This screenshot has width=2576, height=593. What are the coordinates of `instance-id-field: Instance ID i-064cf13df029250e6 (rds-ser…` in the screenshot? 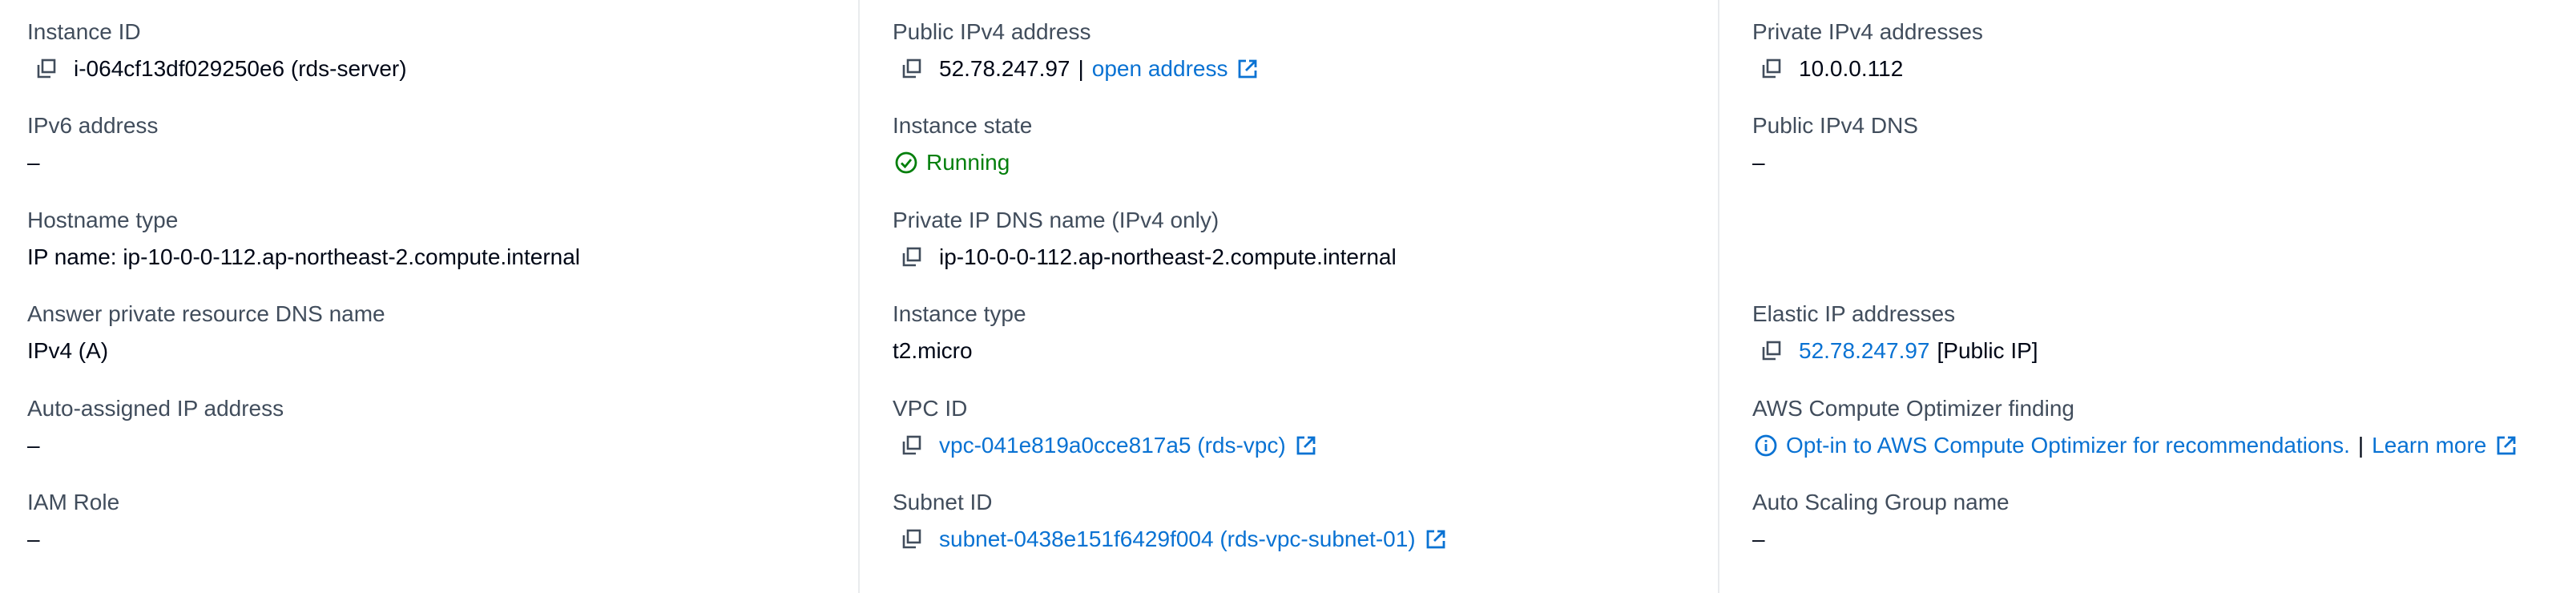 It's located at (442, 51).